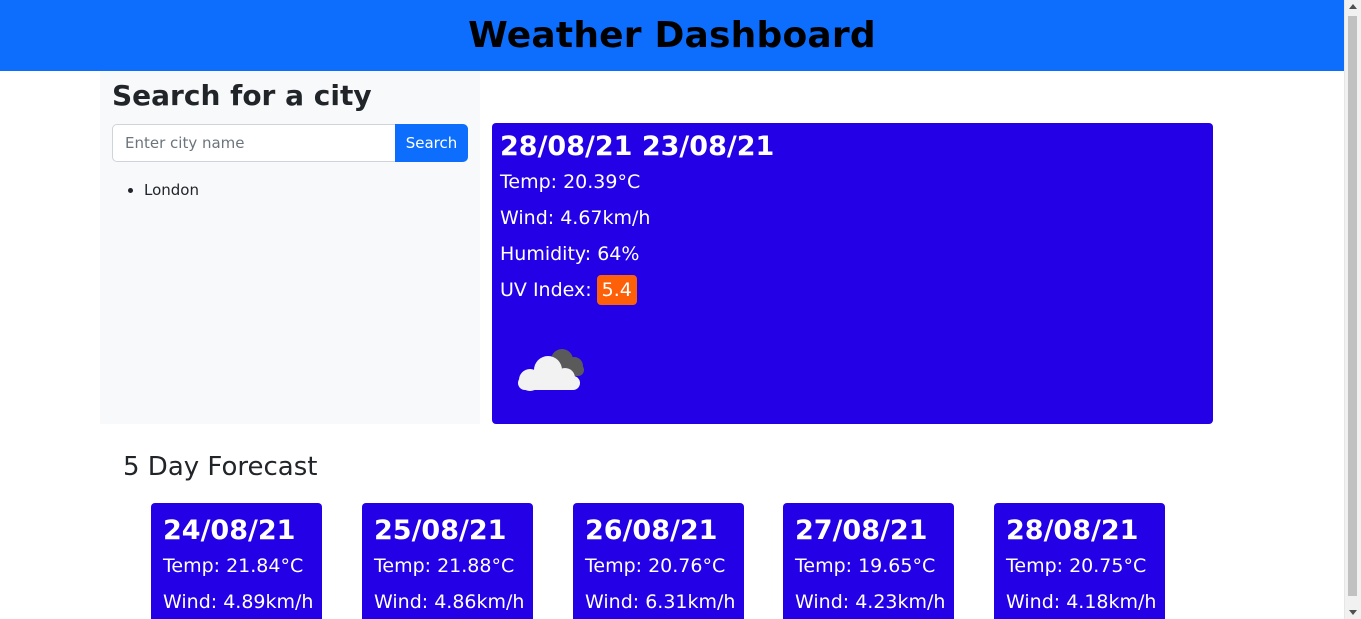  Describe the element at coordinates (870, 602) in the screenshot. I see `forecast-wind: Wind: 4.23km/h` at that location.